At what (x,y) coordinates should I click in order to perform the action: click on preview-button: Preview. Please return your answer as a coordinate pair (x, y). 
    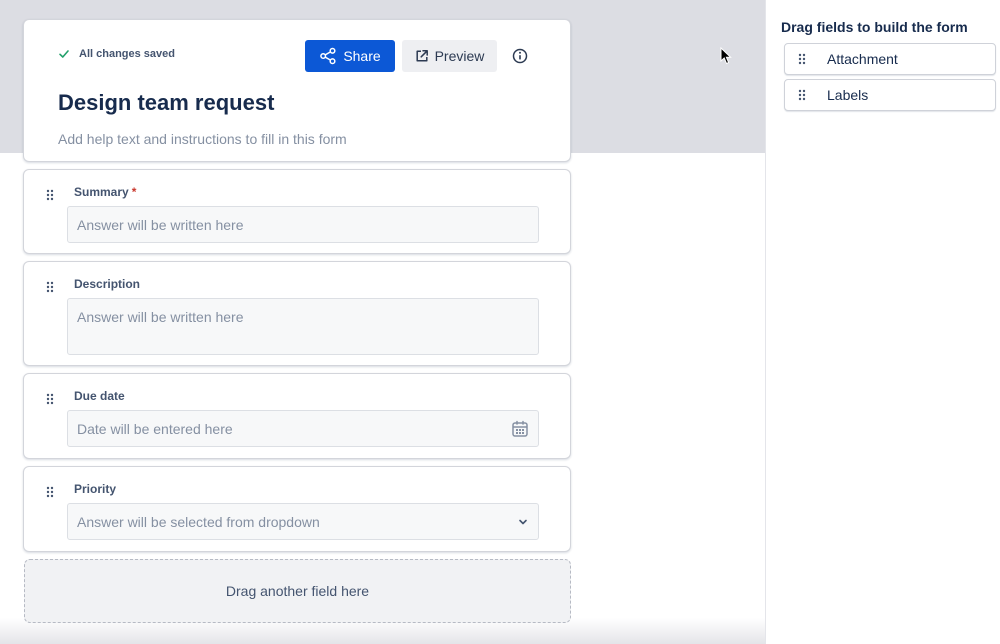
    Looking at the image, I should click on (449, 56).